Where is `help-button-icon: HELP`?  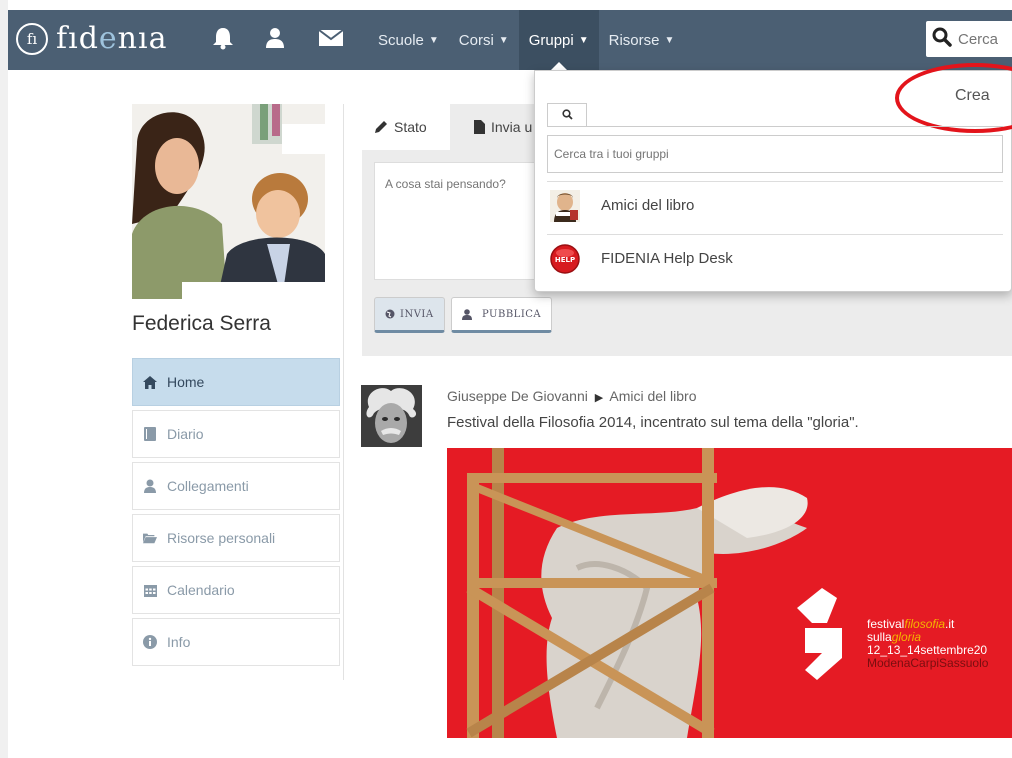
help-button-icon: HELP is located at coordinates (565, 259).